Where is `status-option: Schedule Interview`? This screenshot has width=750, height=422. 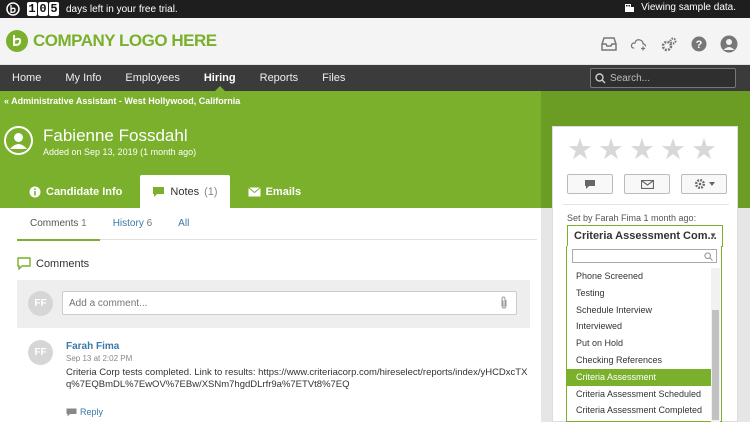
status-option: Schedule Interview is located at coordinates (639, 310).